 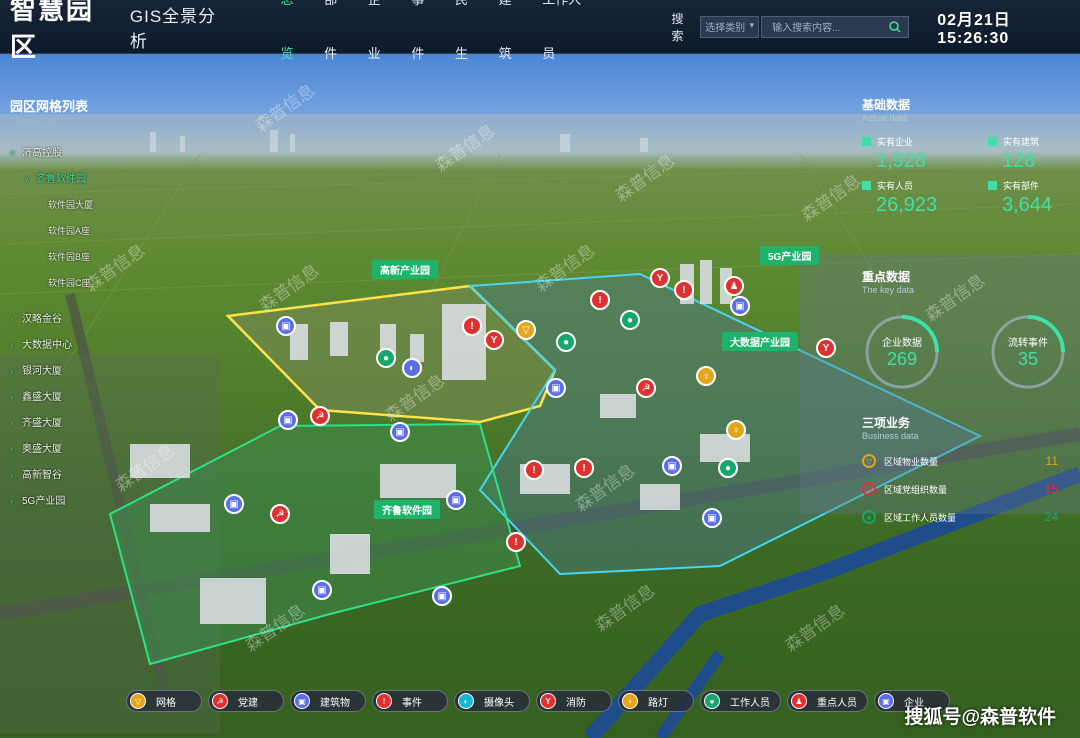 I want to click on nav-enterprise: 企业, so click(x=380, y=40).